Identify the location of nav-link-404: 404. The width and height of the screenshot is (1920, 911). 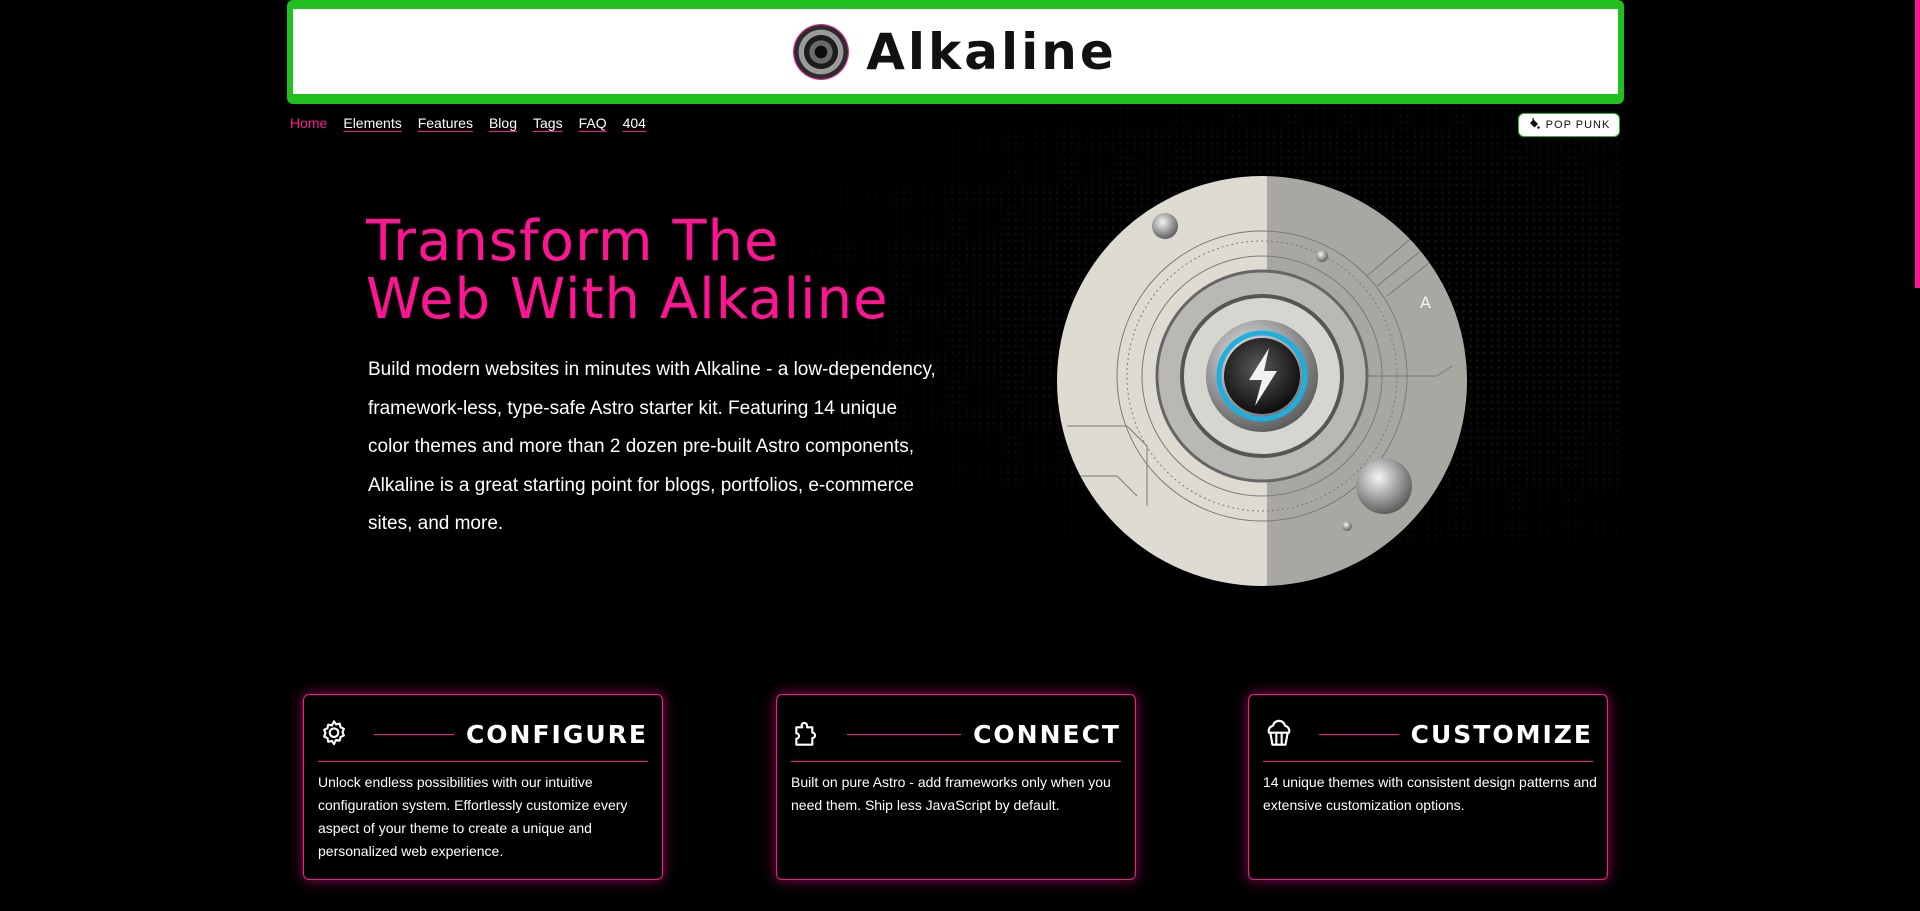
(634, 123).